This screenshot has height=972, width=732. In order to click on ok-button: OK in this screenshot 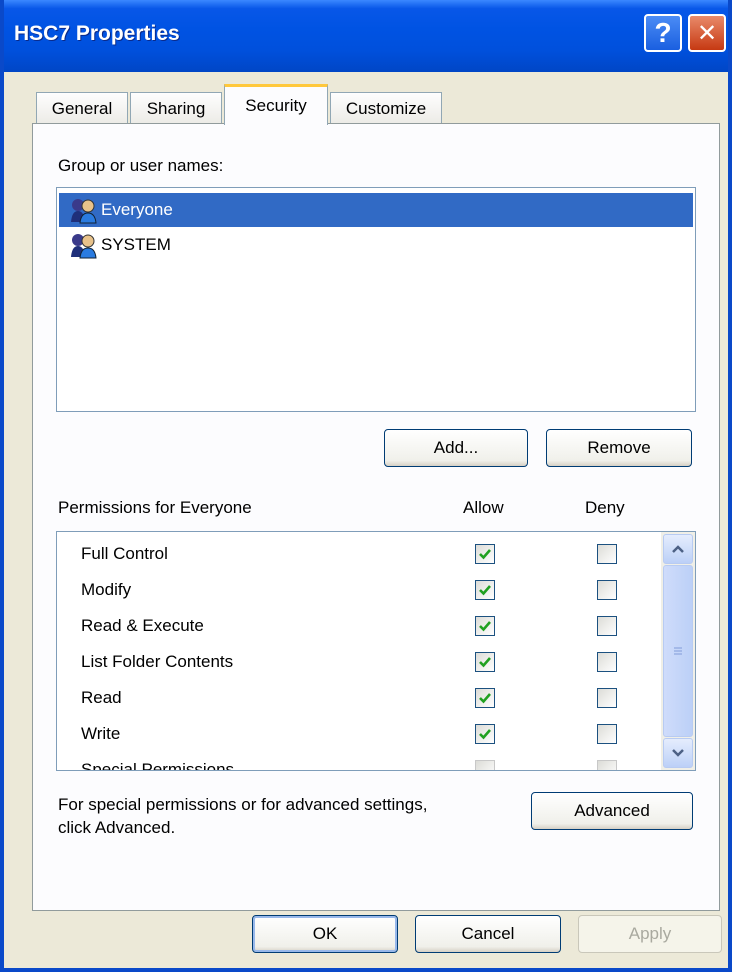, I will do `click(325, 934)`.